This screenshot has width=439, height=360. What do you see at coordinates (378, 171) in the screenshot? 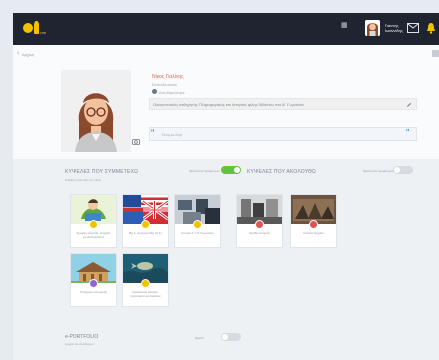
I see `toggle-label-follow: Ορατό στο προφίλ μου` at bounding box center [378, 171].